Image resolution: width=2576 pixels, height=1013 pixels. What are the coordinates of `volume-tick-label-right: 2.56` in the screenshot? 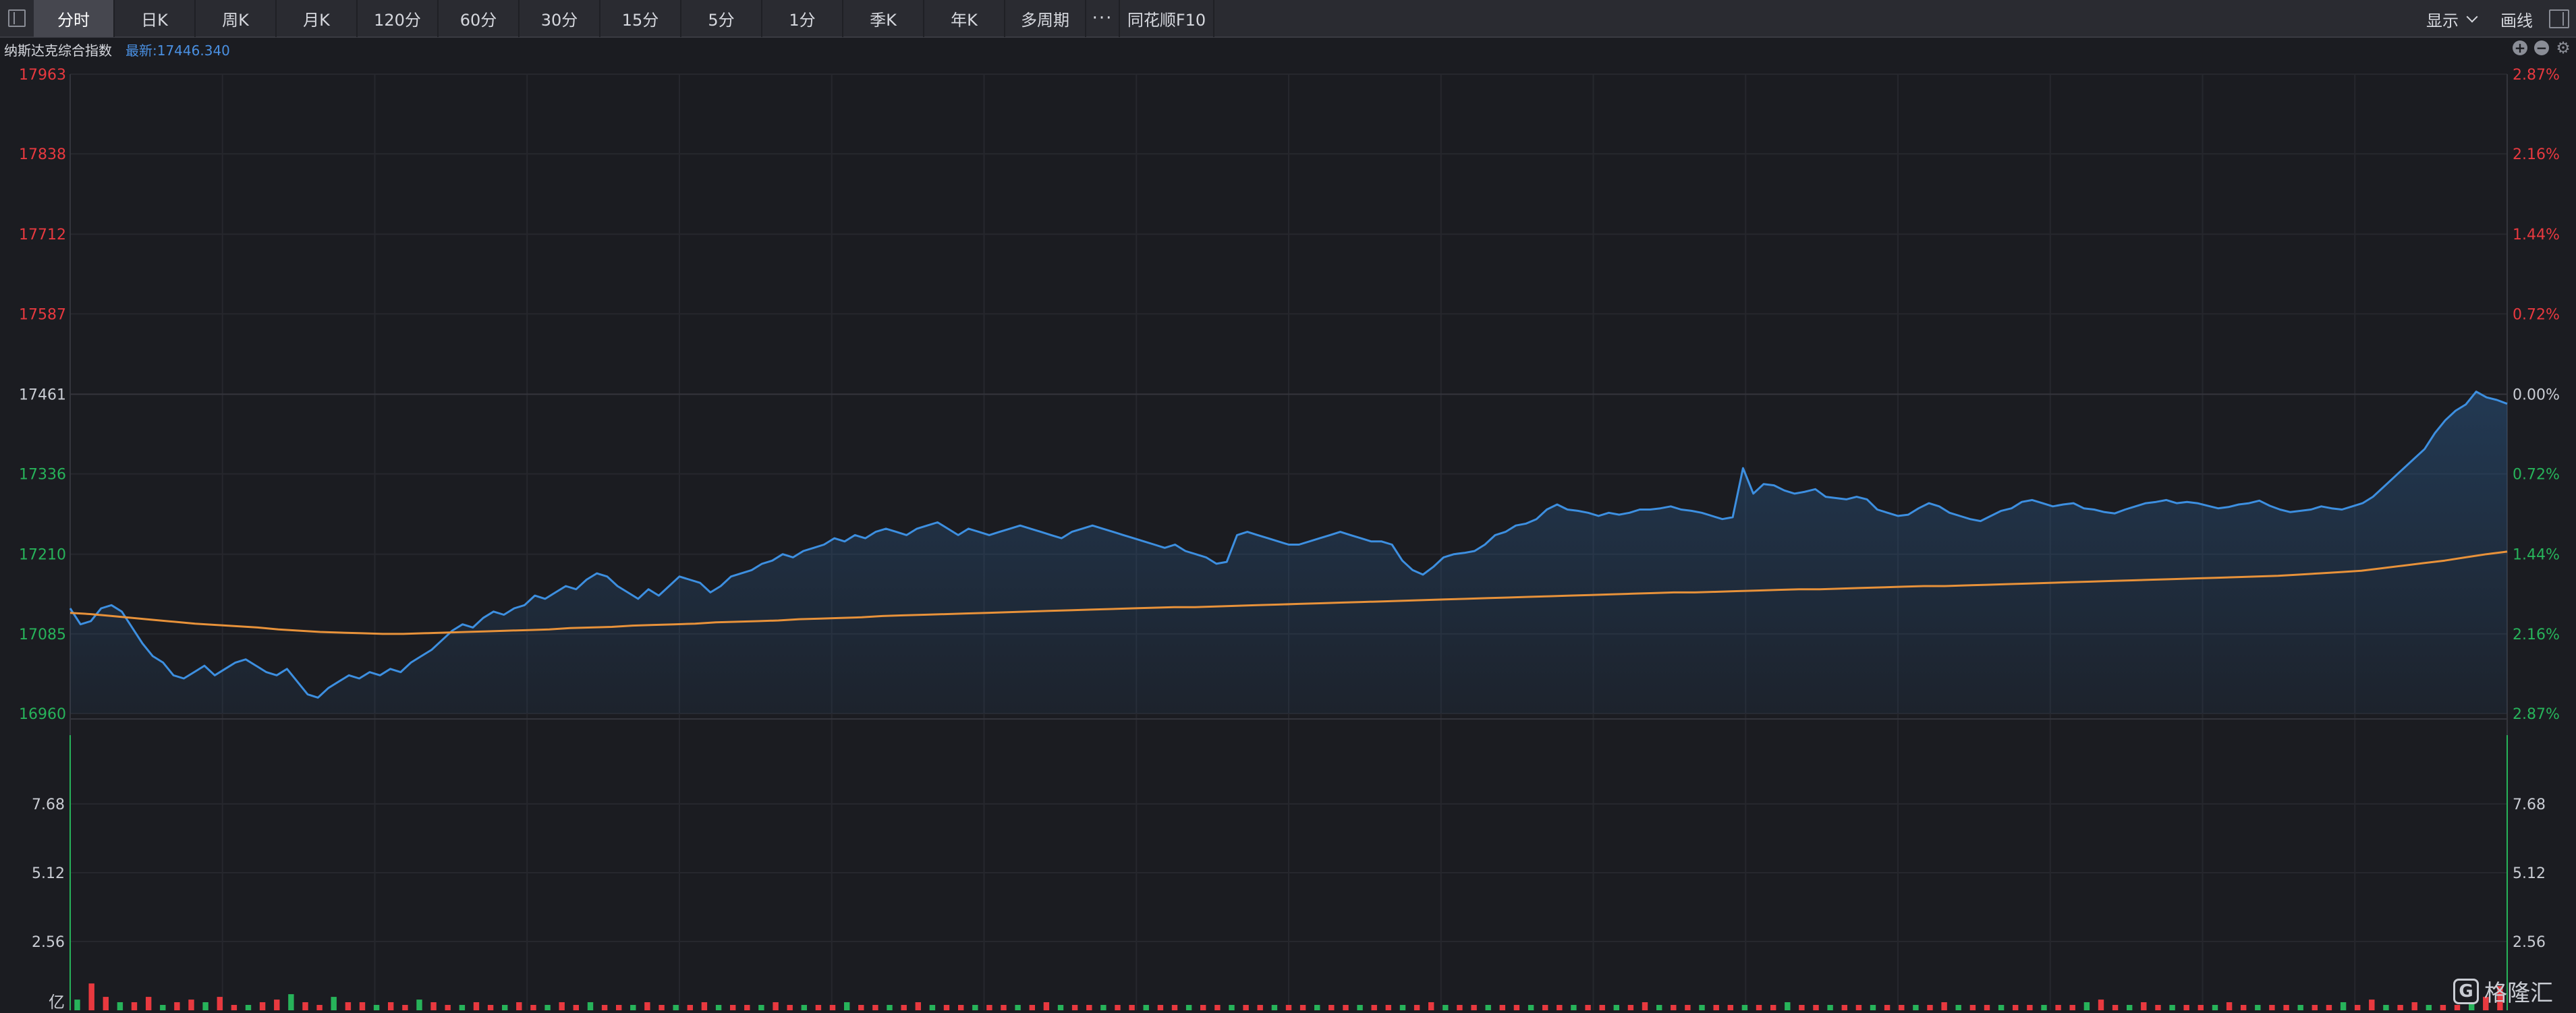 It's located at (2529, 942).